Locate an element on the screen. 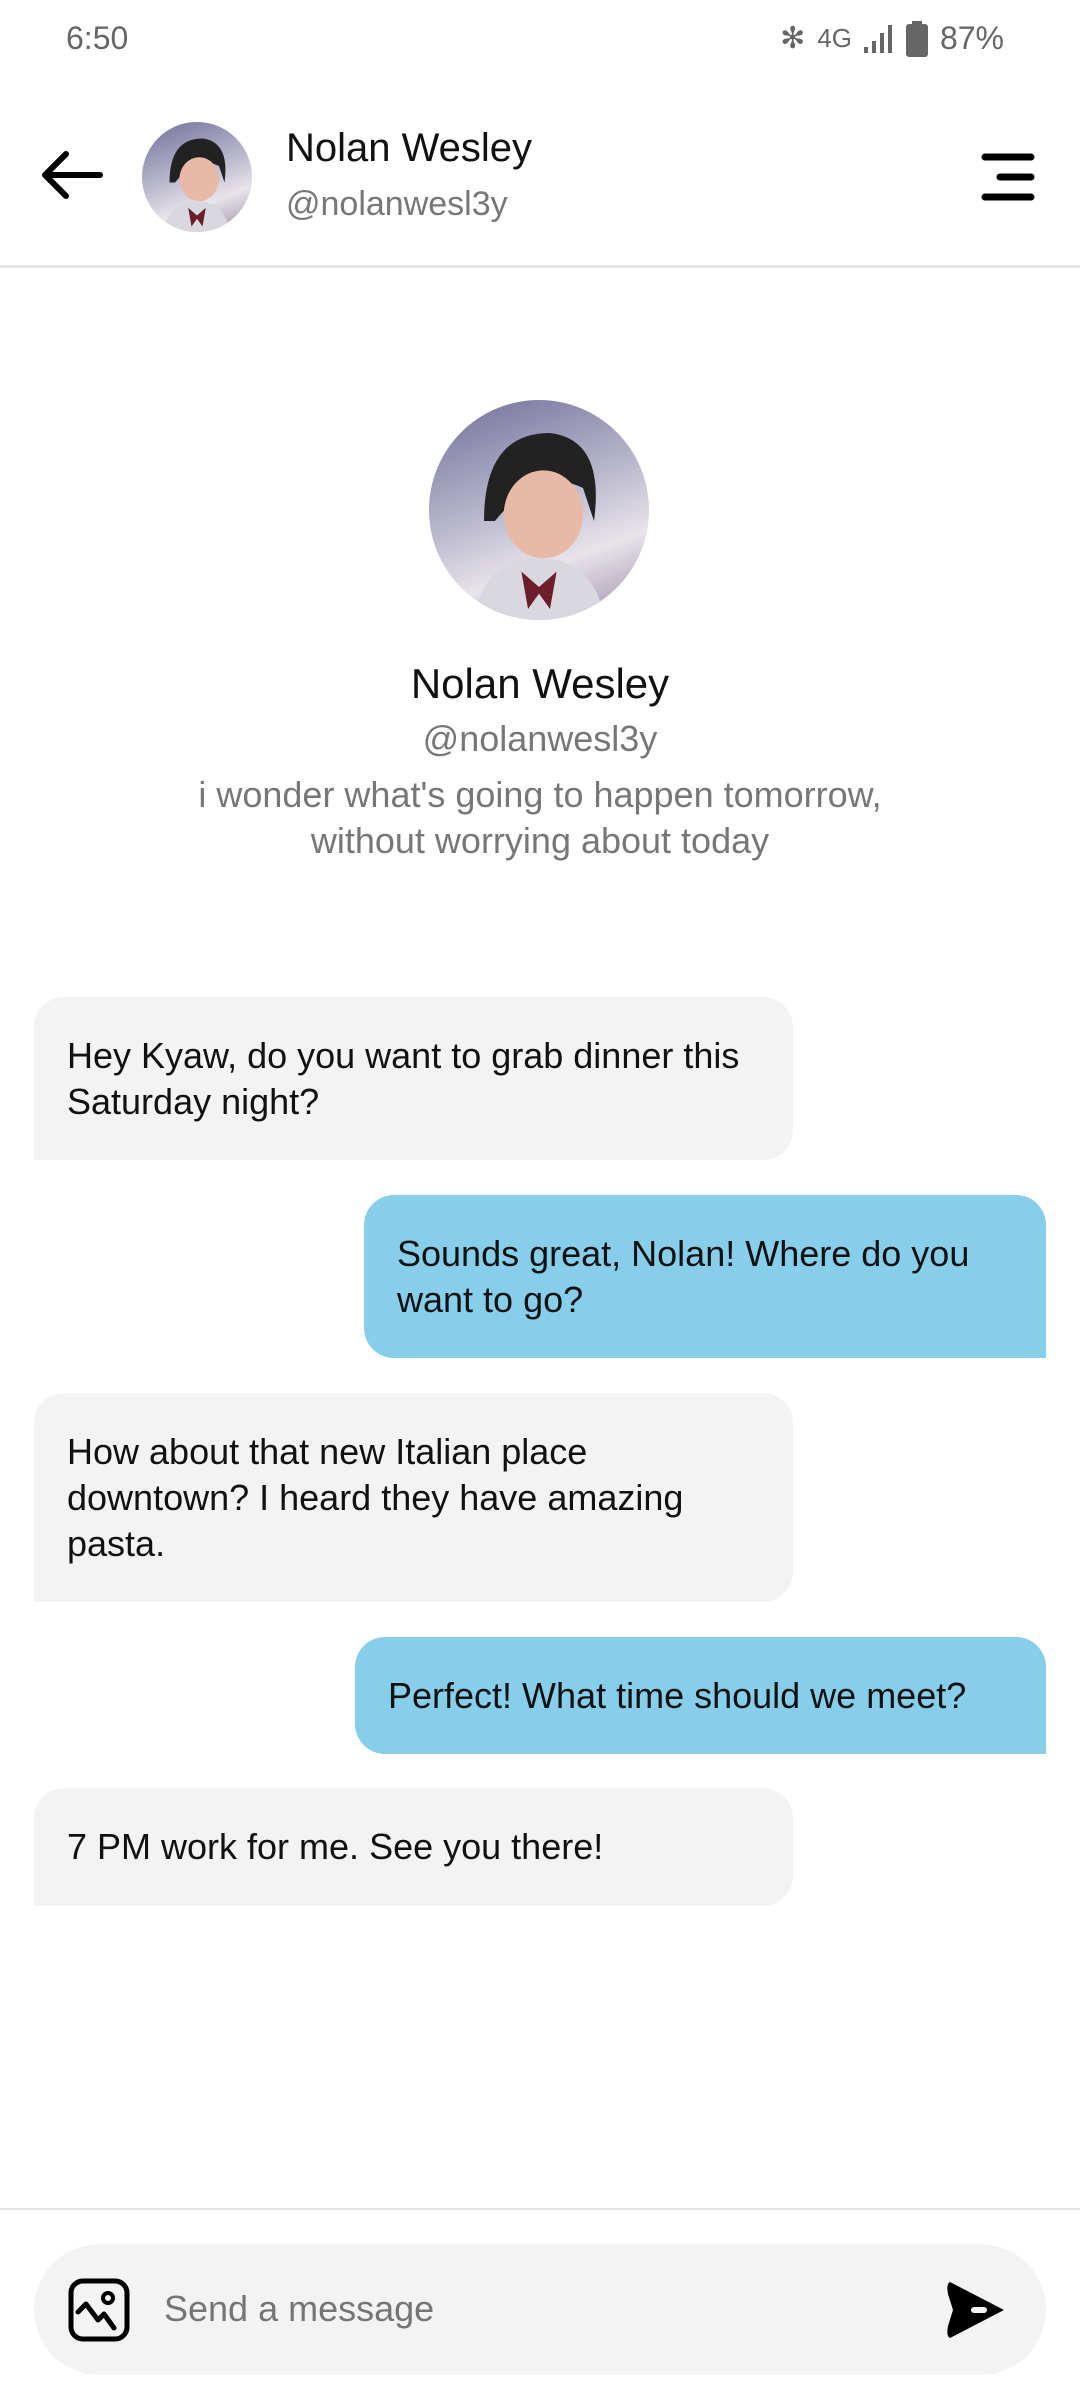  profile-handle: @nolanwesl3y is located at coordinates (540, 738).